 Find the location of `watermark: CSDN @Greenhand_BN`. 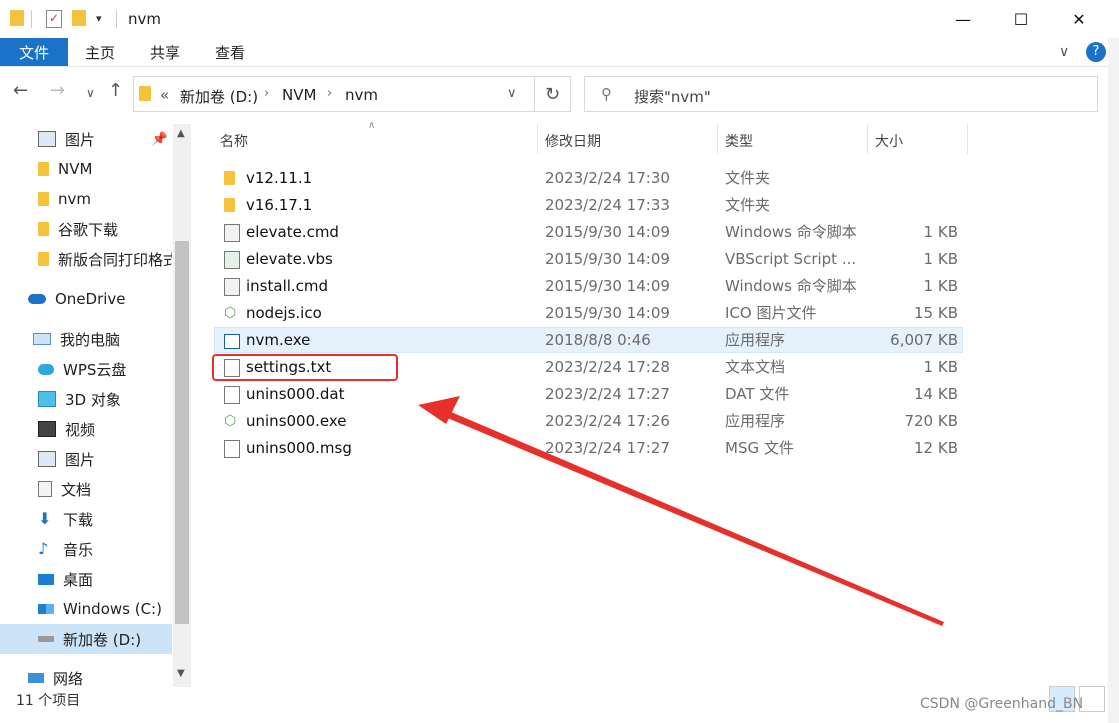

watermark: CSDN @Greenhand_BN is located at coordinates (1002, 704).